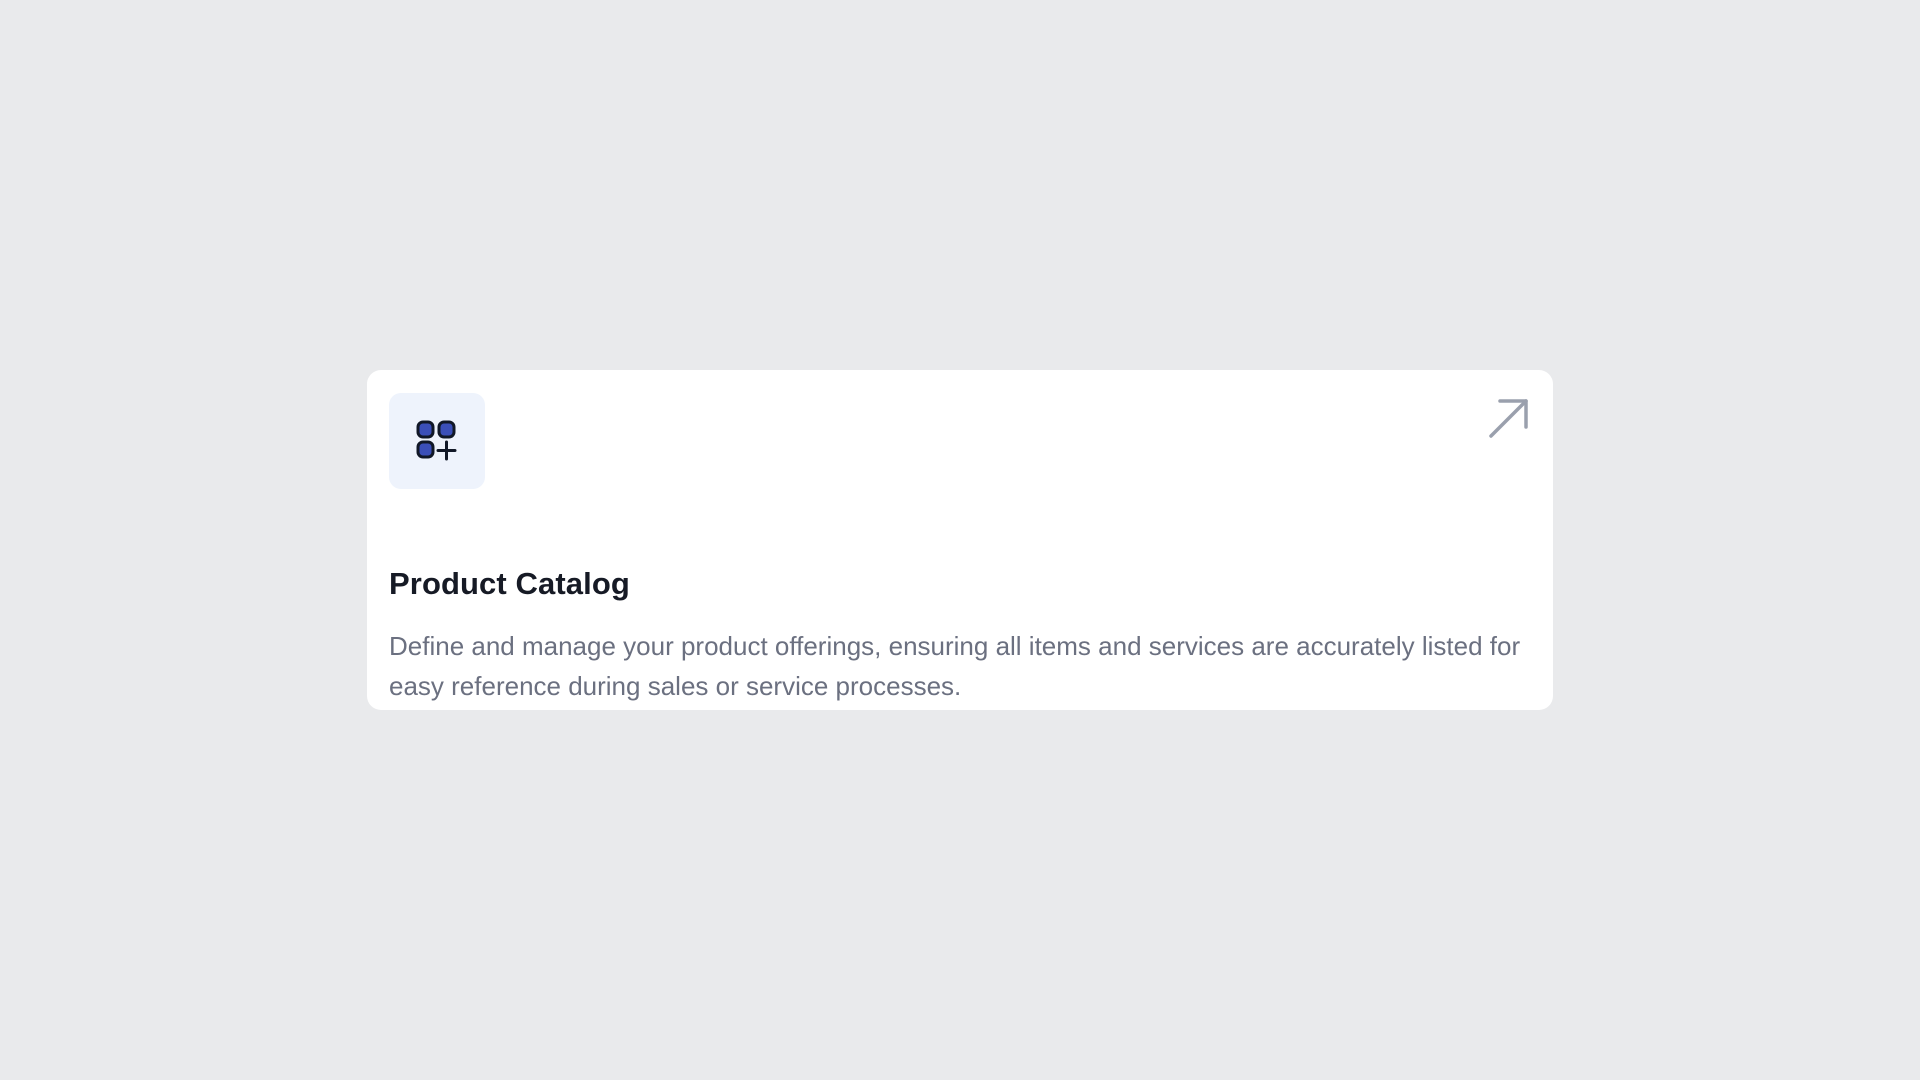 The height and width of the screenshot is (1080, 1920). I want to click on open-card-link, so click(1509, 418).